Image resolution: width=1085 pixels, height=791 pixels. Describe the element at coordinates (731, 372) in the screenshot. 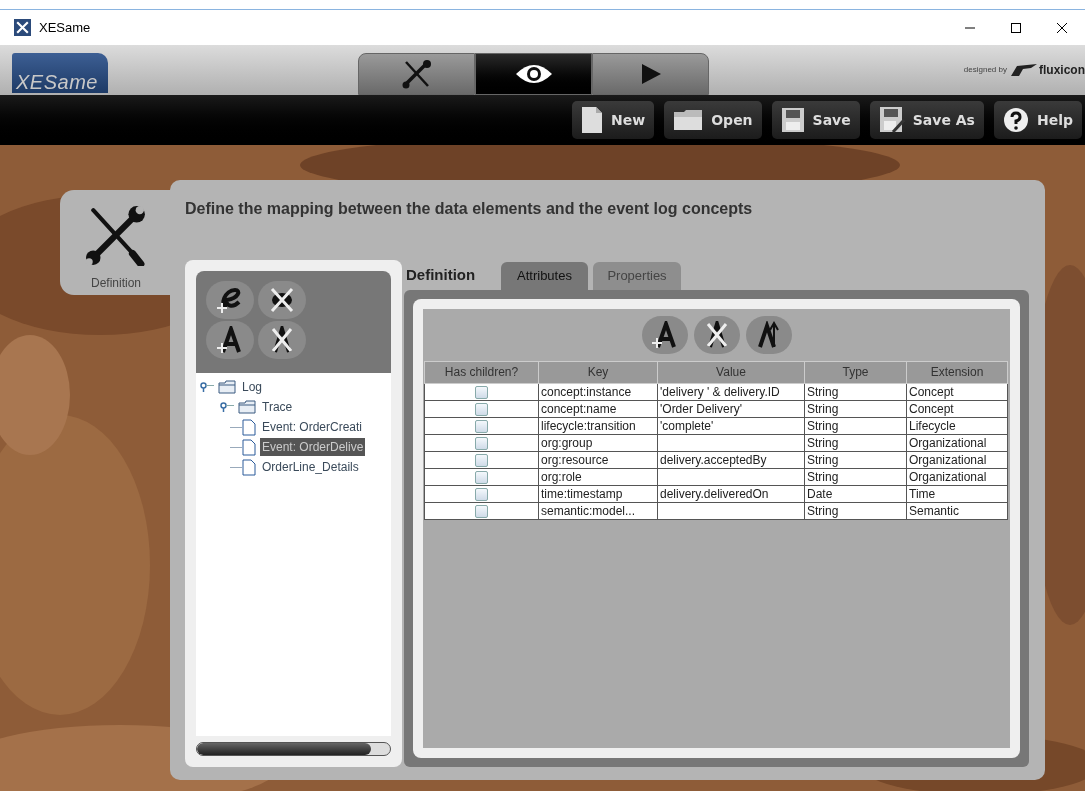

I see `column-header: Value` at that location.